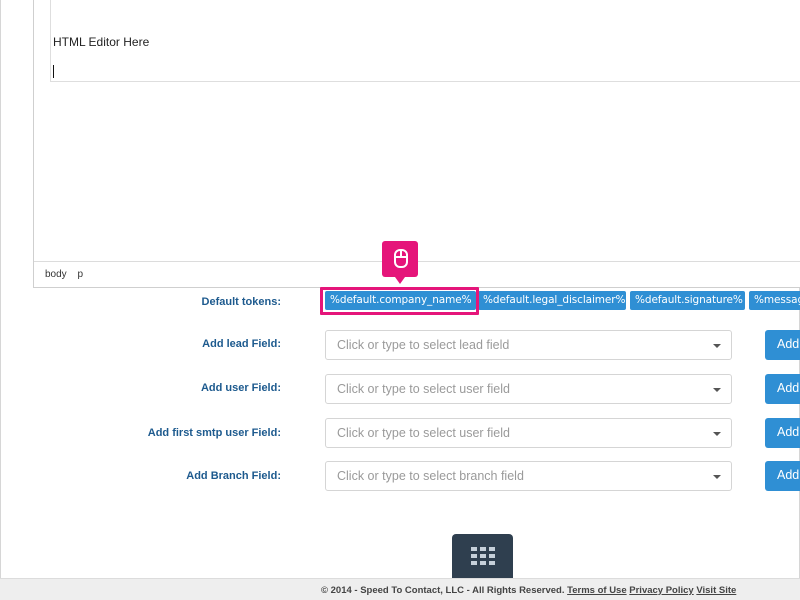  I want to click on lead-field-placeholder: Click or type to select lead field, so click(423, 345).